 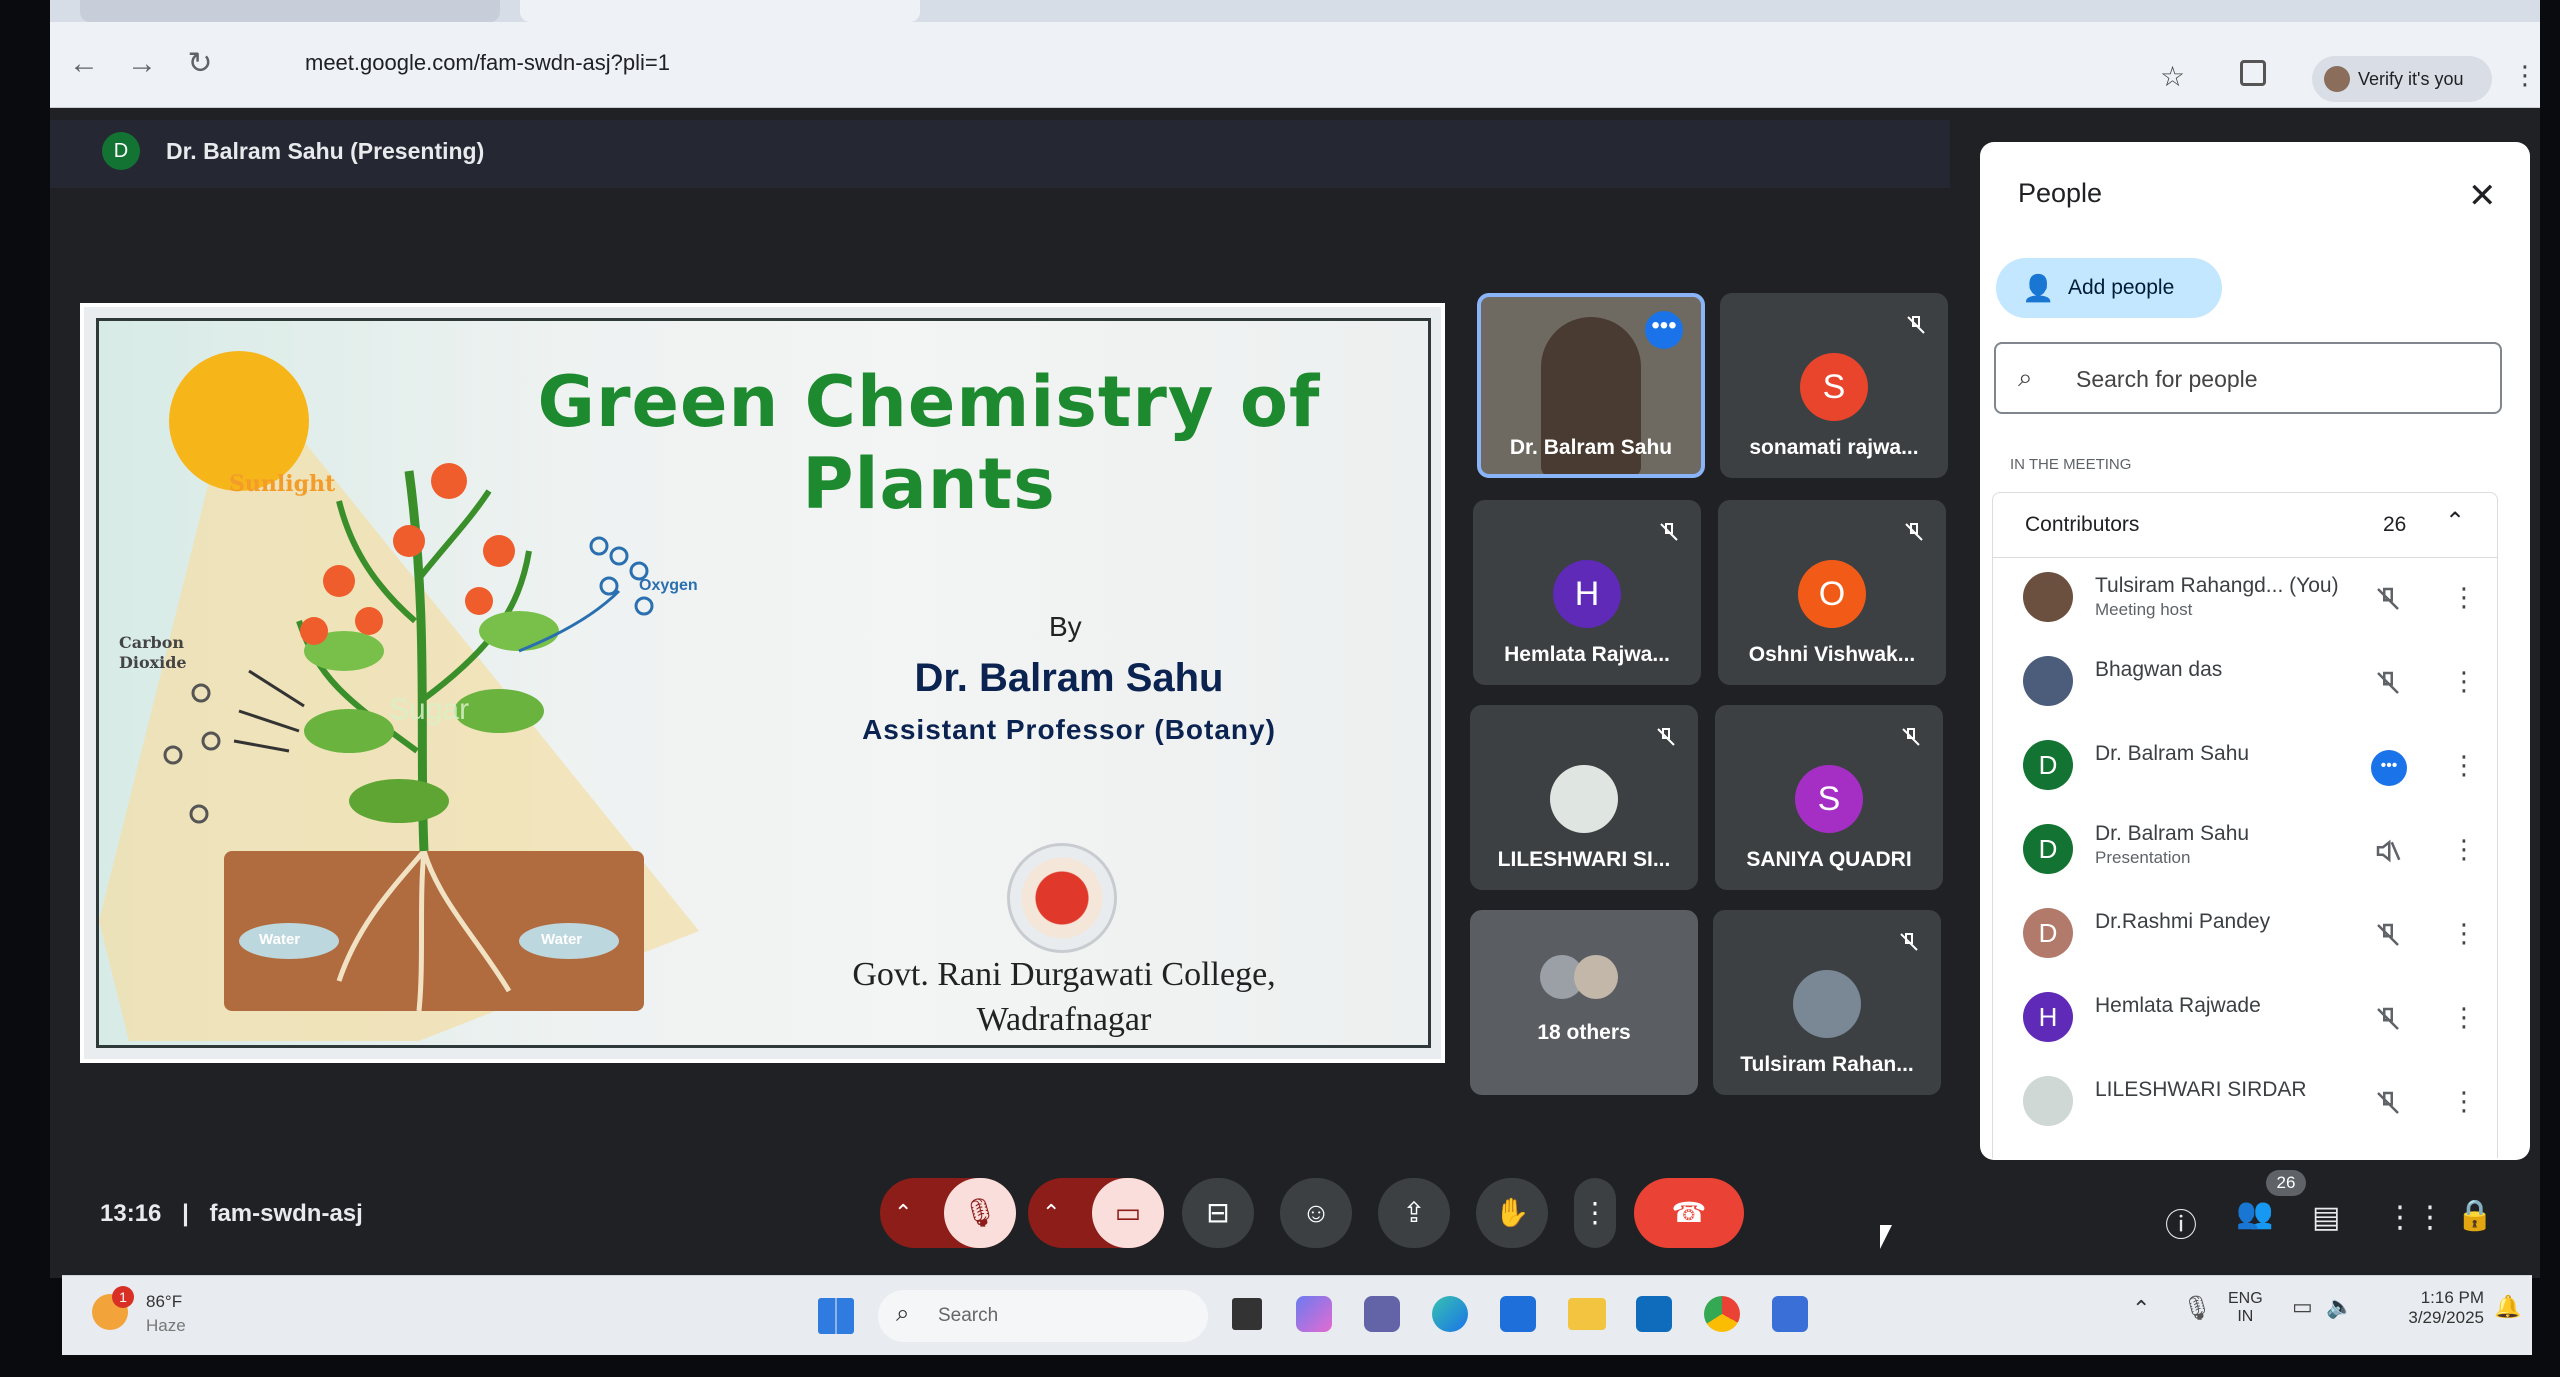 I want to click on browser-menu-icon: ⋮, so click(x=2525, y=75).